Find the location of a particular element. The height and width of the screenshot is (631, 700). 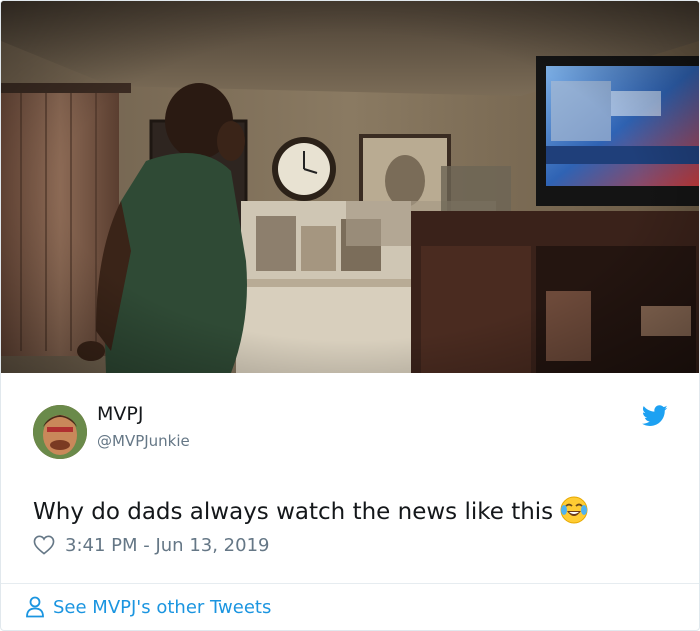

tweet-timestamp: 3:41 PM - Jun 13, 2019 is located at coordinates (167, 545).